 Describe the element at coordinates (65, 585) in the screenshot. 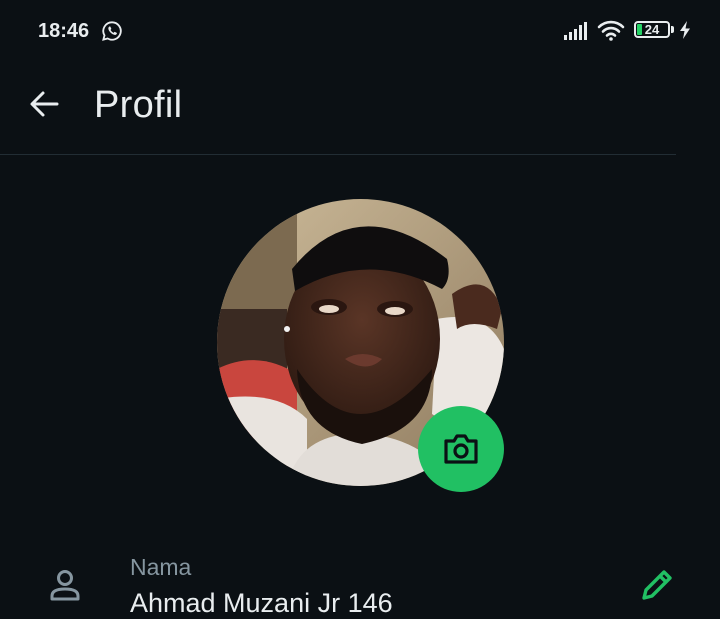

I see `person-icon` at that location.